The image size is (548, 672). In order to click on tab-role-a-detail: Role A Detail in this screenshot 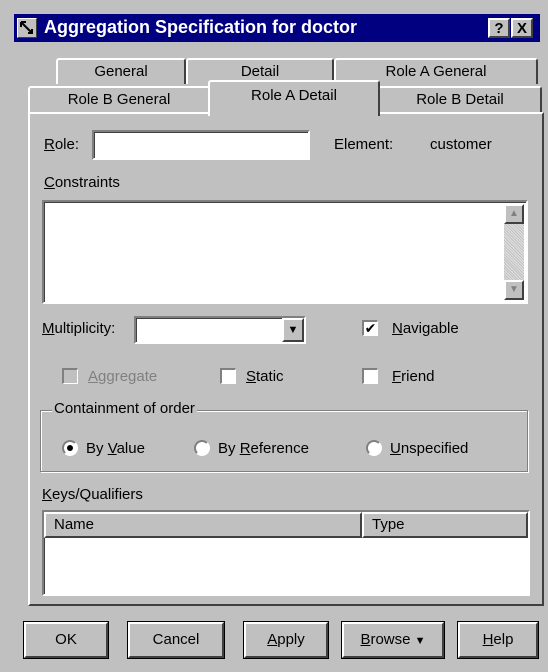, I will do `click(294, 98)`.